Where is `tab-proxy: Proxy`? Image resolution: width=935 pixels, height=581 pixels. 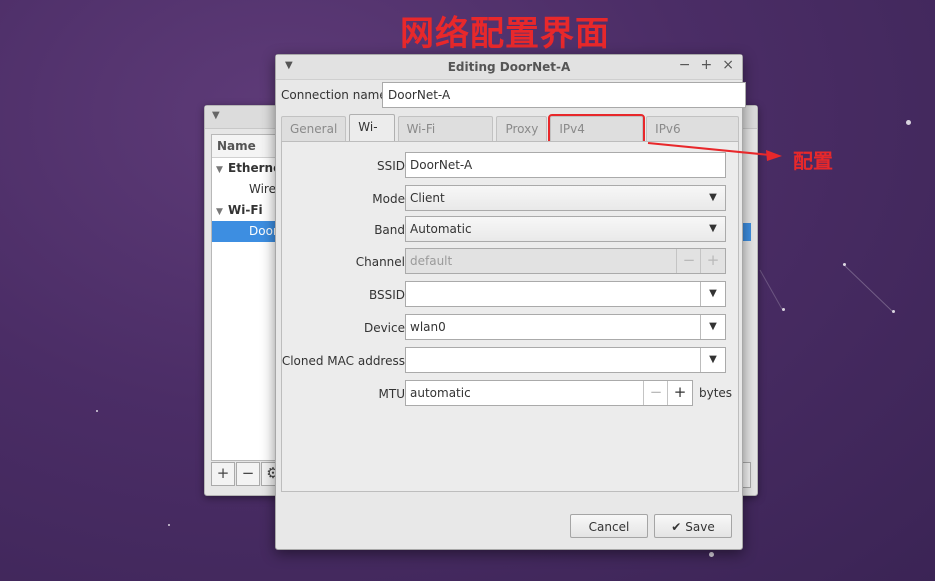
tab-proxy: Proxy is located at coordinates (522, 128).